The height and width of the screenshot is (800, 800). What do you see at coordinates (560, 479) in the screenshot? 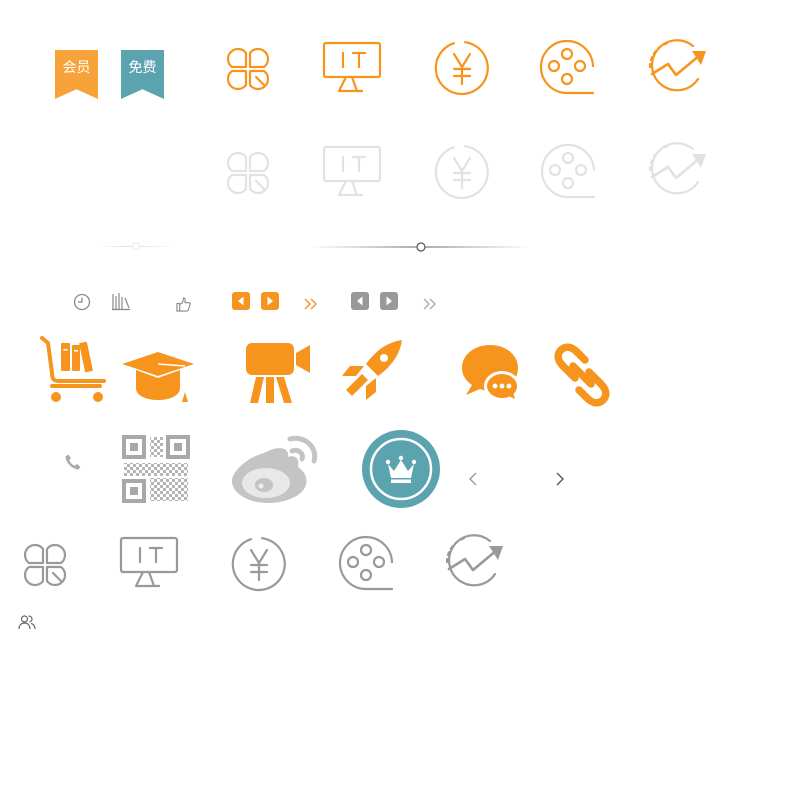
I see `chevron-right-icon` at bounding box center [560, 479].